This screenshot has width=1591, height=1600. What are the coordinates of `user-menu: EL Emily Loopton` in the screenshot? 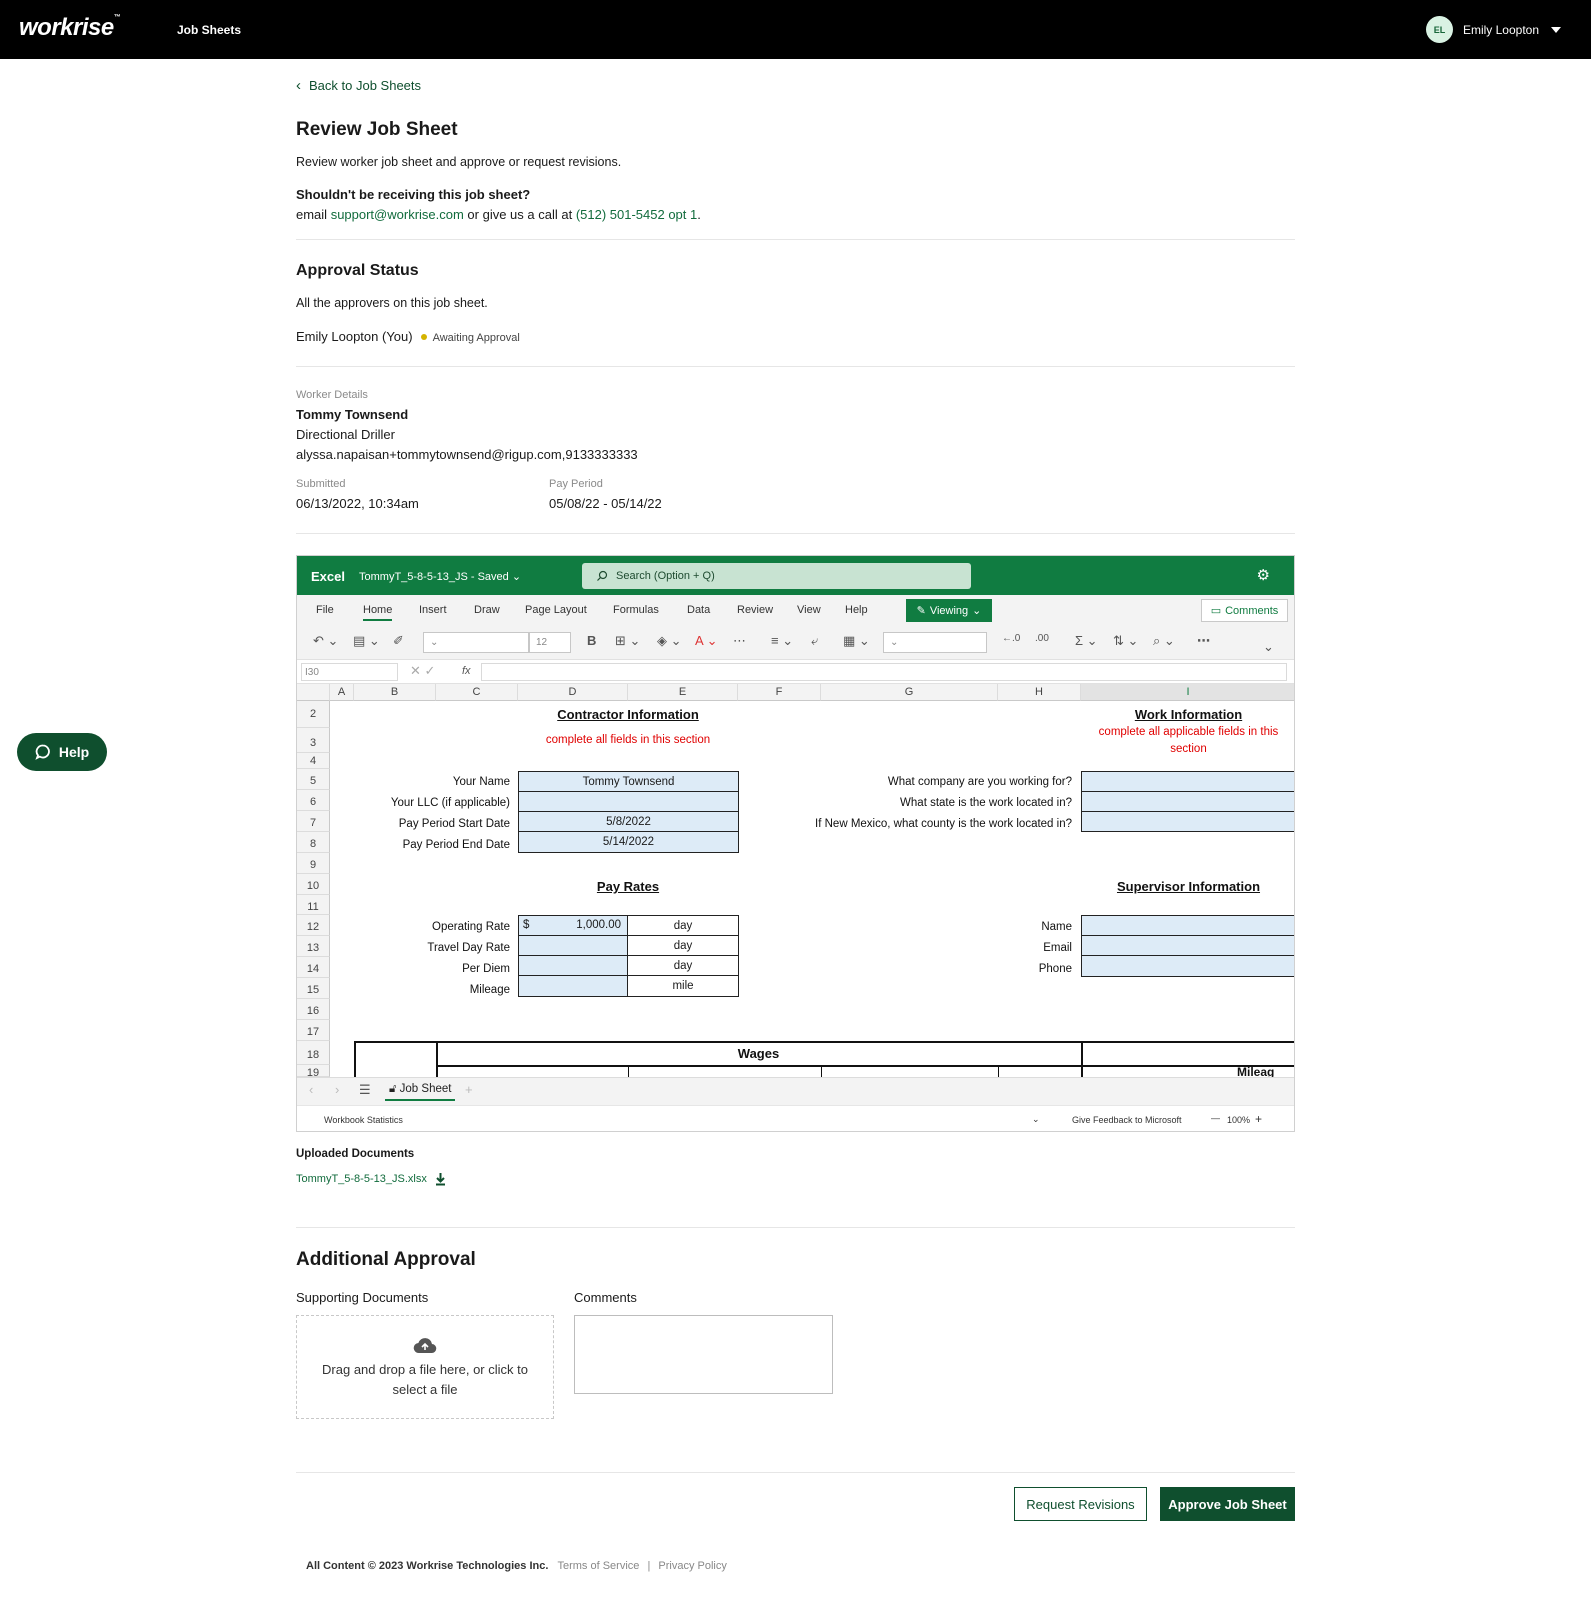 It's located at (1493, 29).